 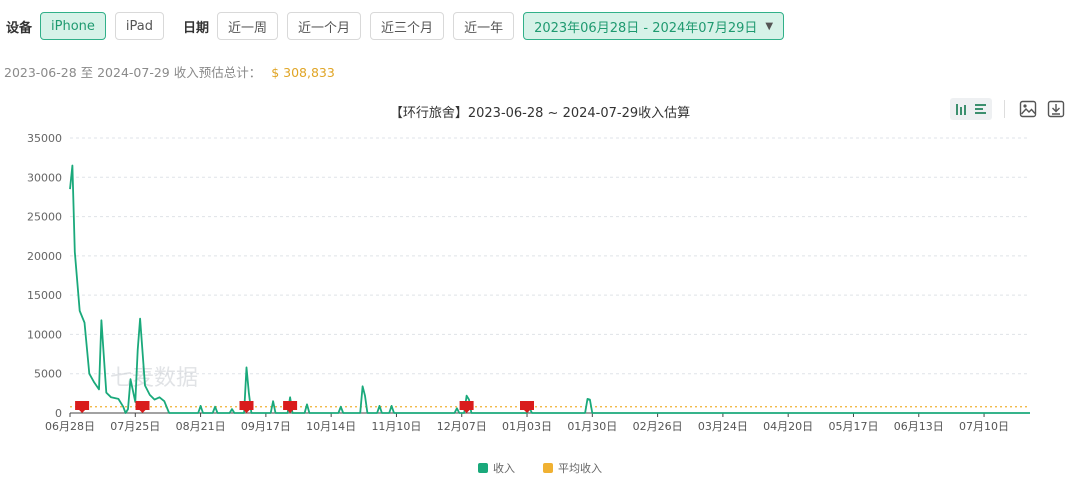 I want to click on caret-down-icon: ▼, so click(x=769, y=26).